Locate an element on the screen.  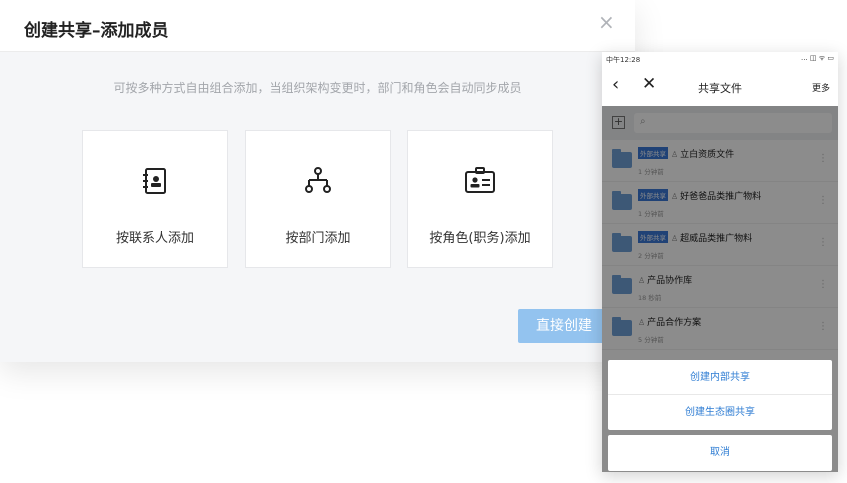
add-by-role-card: 按角色(职务)添加 is located at coordinates (480, 199).